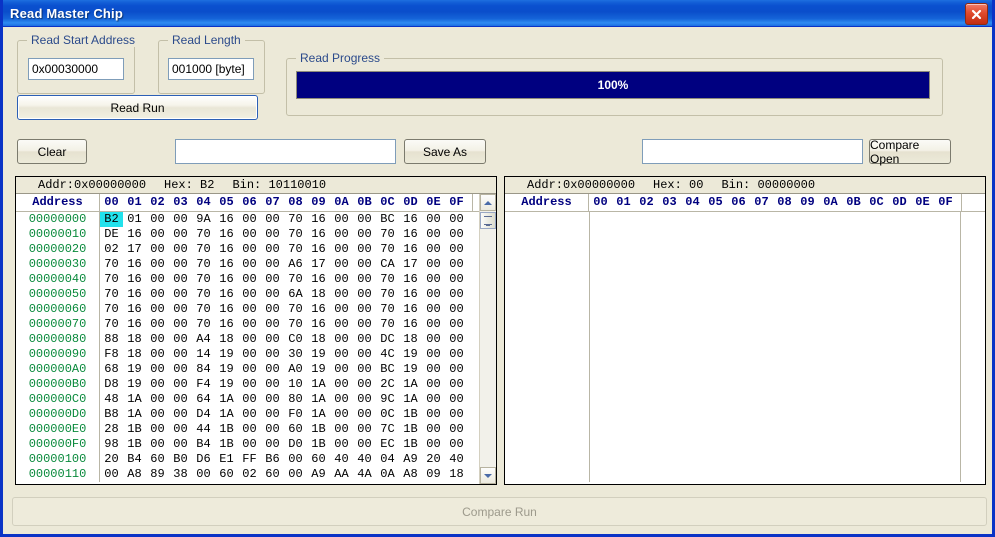 The image size is (995, 537). I want to click on hex-row: 000000E0 28 1B 00 00 44 1B 00 00 60 1B 00 00 7C 1B 00 00, so click(247, 429).